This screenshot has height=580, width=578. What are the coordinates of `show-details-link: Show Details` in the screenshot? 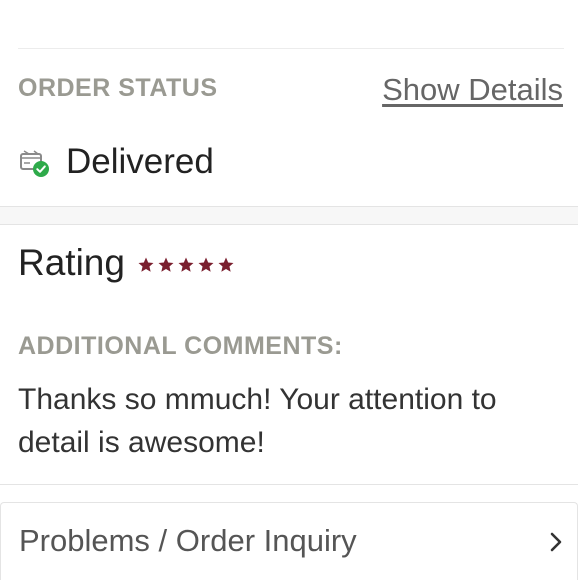 It's located at (472, 90).